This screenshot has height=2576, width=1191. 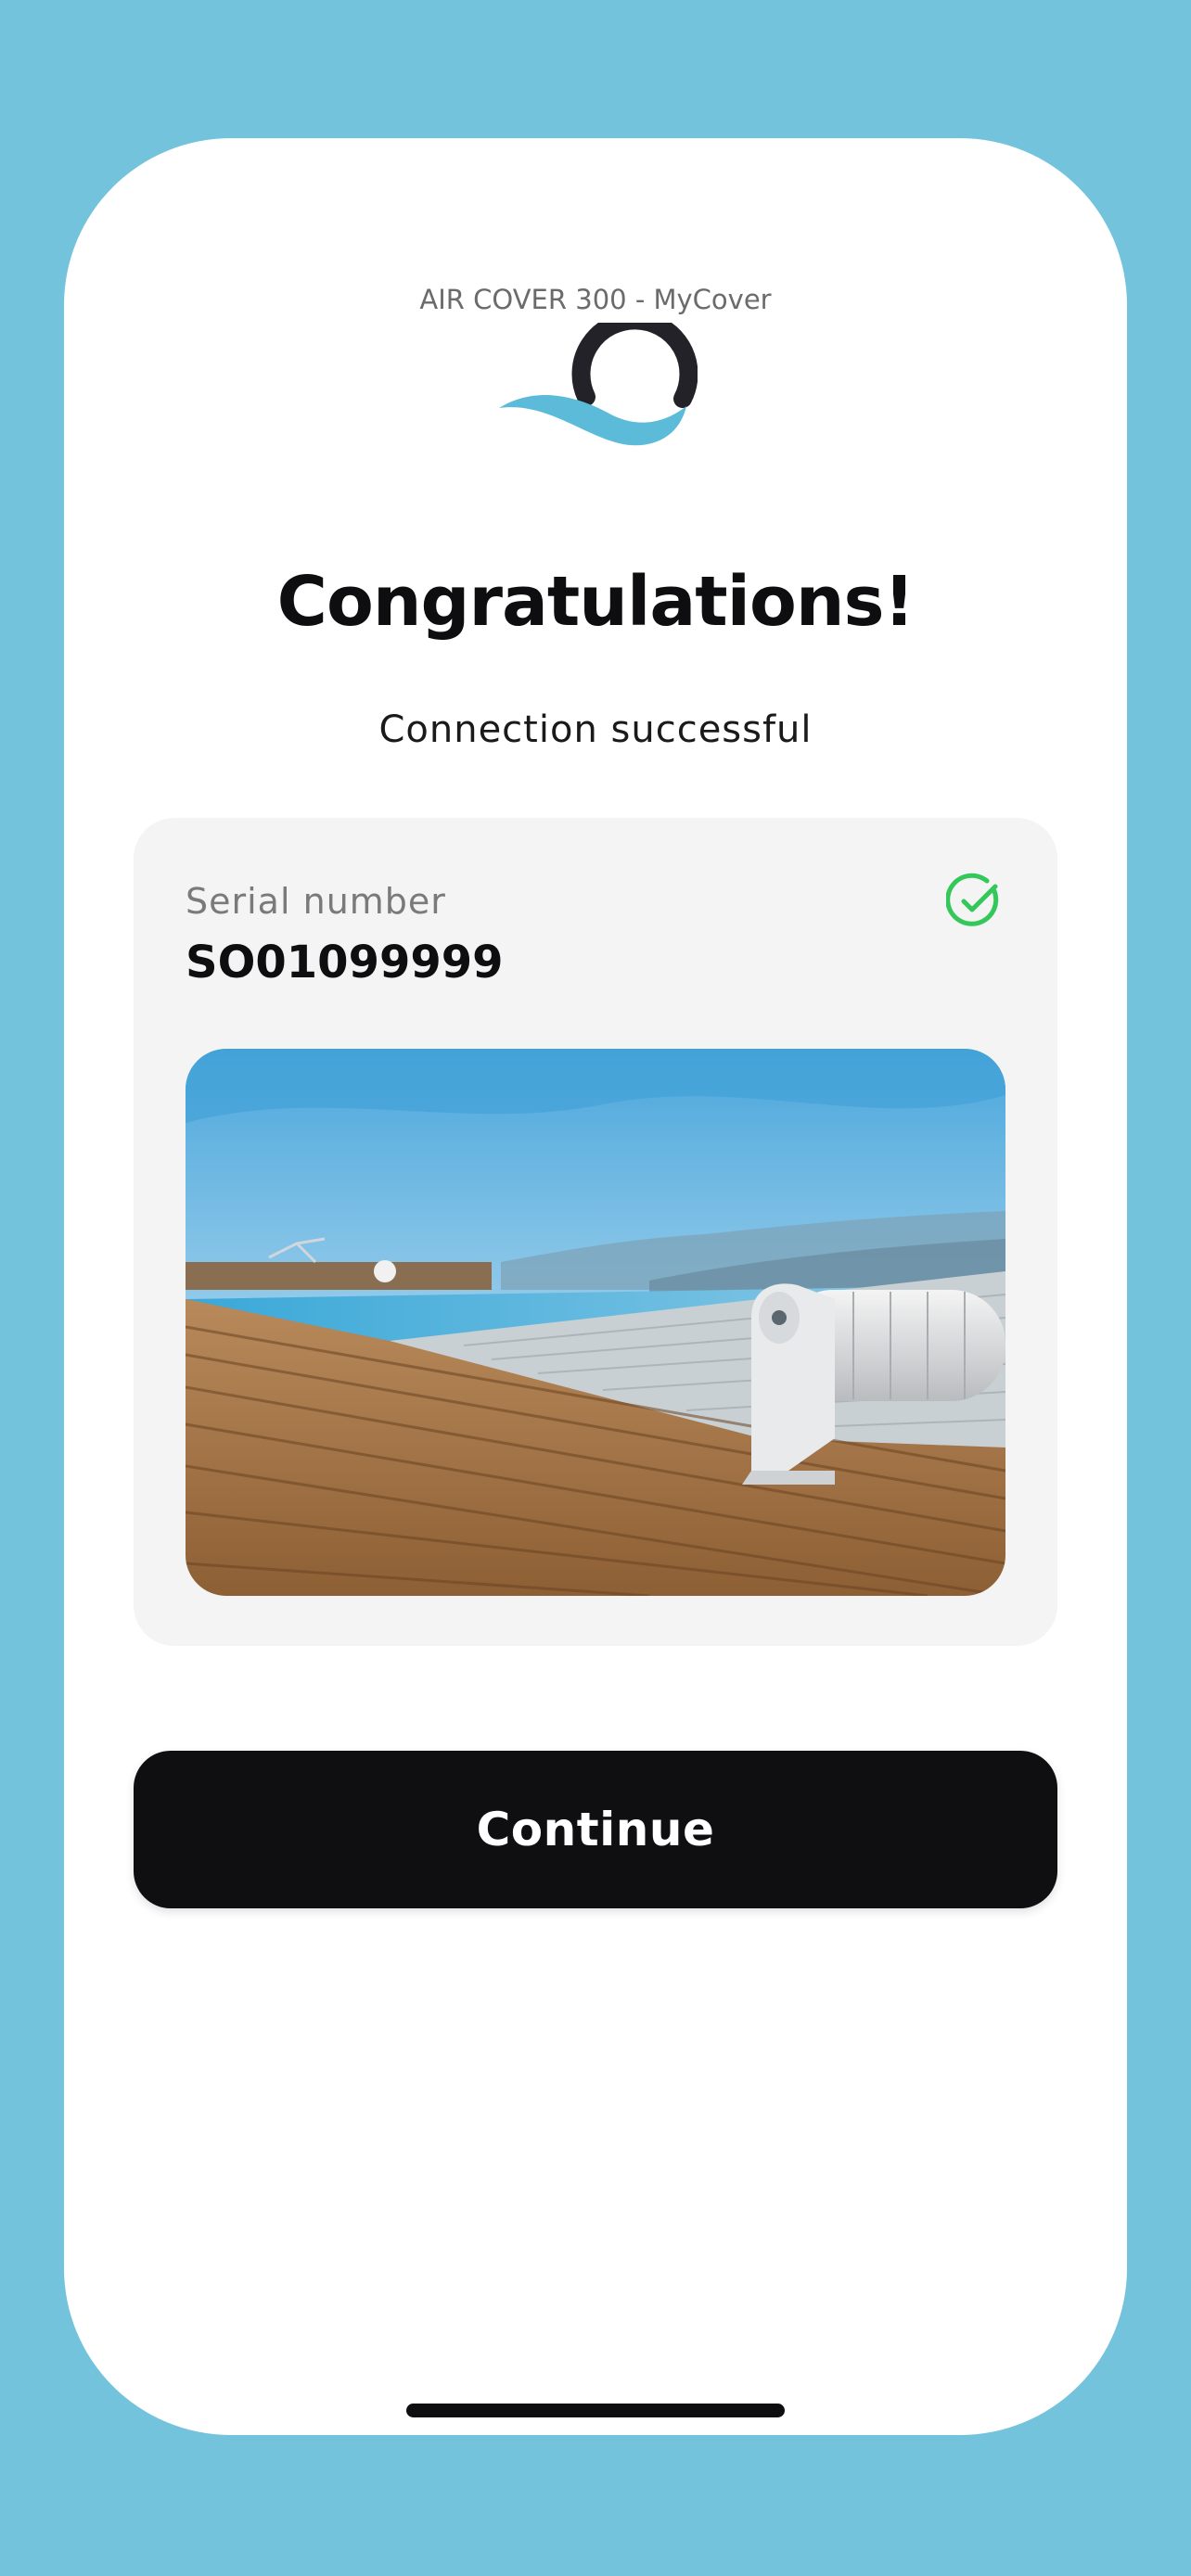 I want to click on pool-scene-illustration, so click(x=595, y=1323).